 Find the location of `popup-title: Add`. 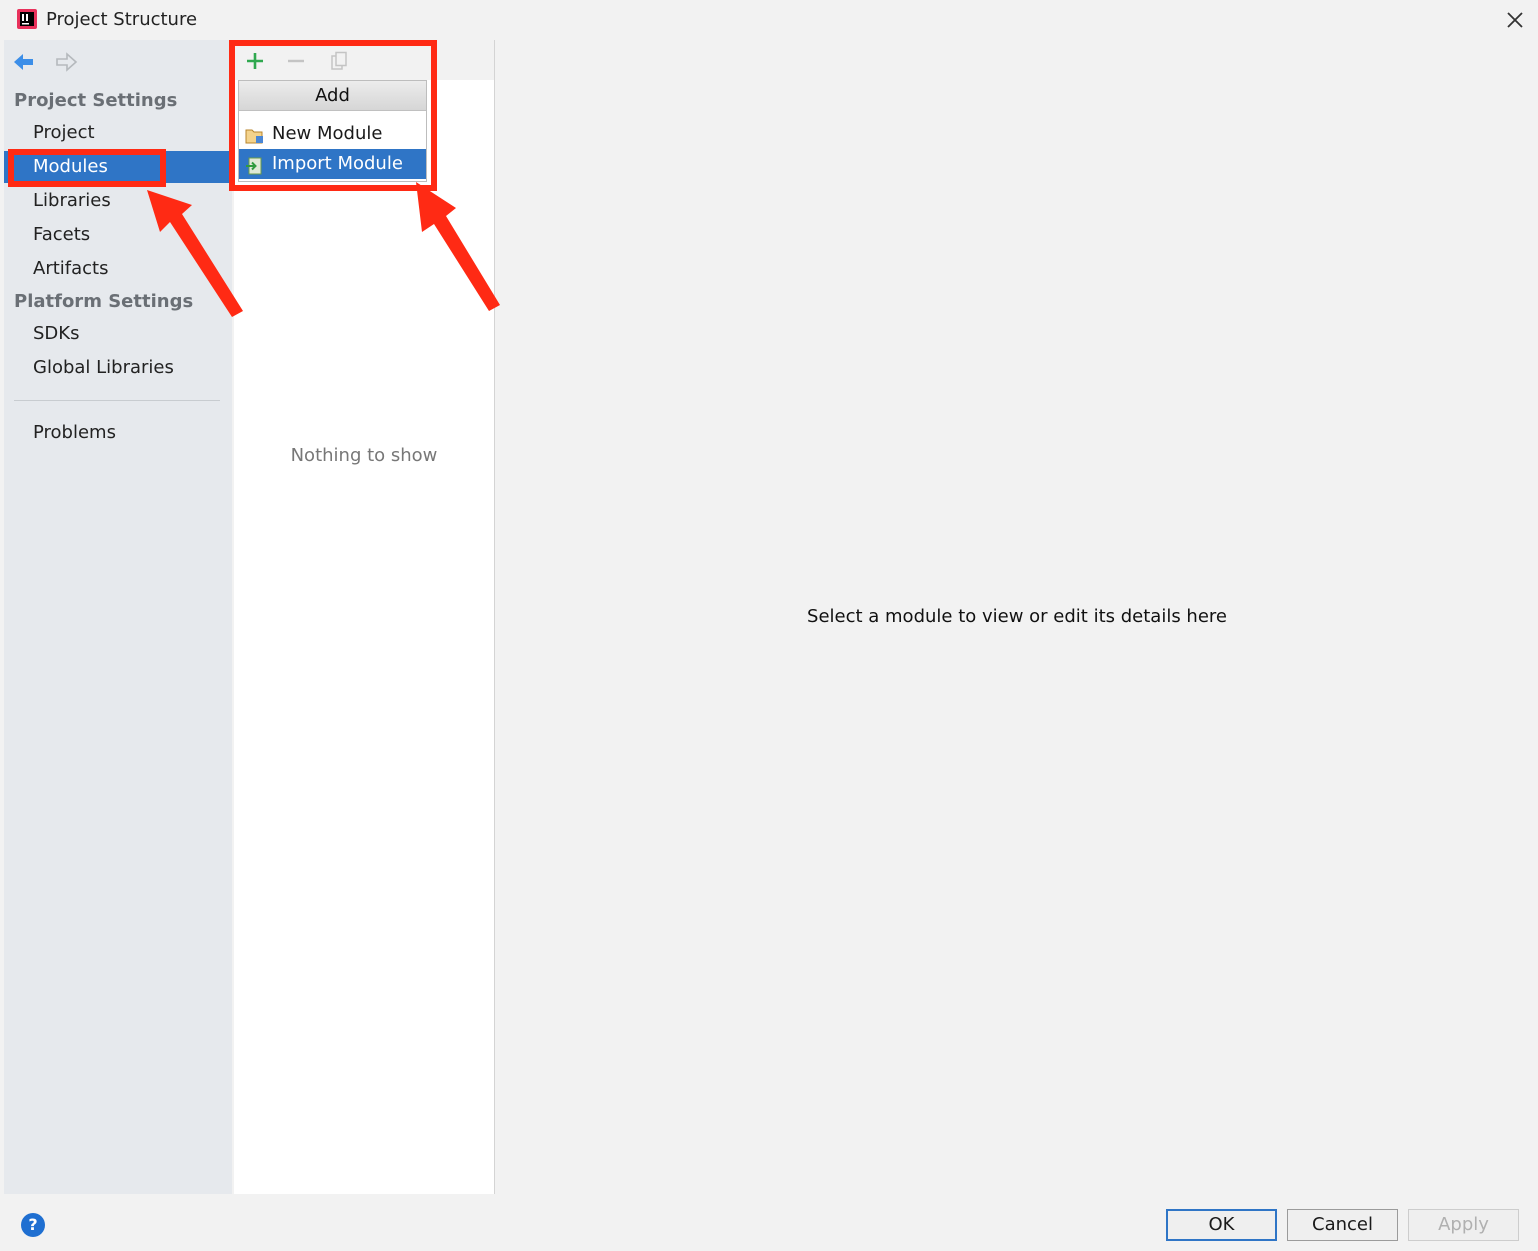

popup-title: Add is located at coordinates (332, 96).